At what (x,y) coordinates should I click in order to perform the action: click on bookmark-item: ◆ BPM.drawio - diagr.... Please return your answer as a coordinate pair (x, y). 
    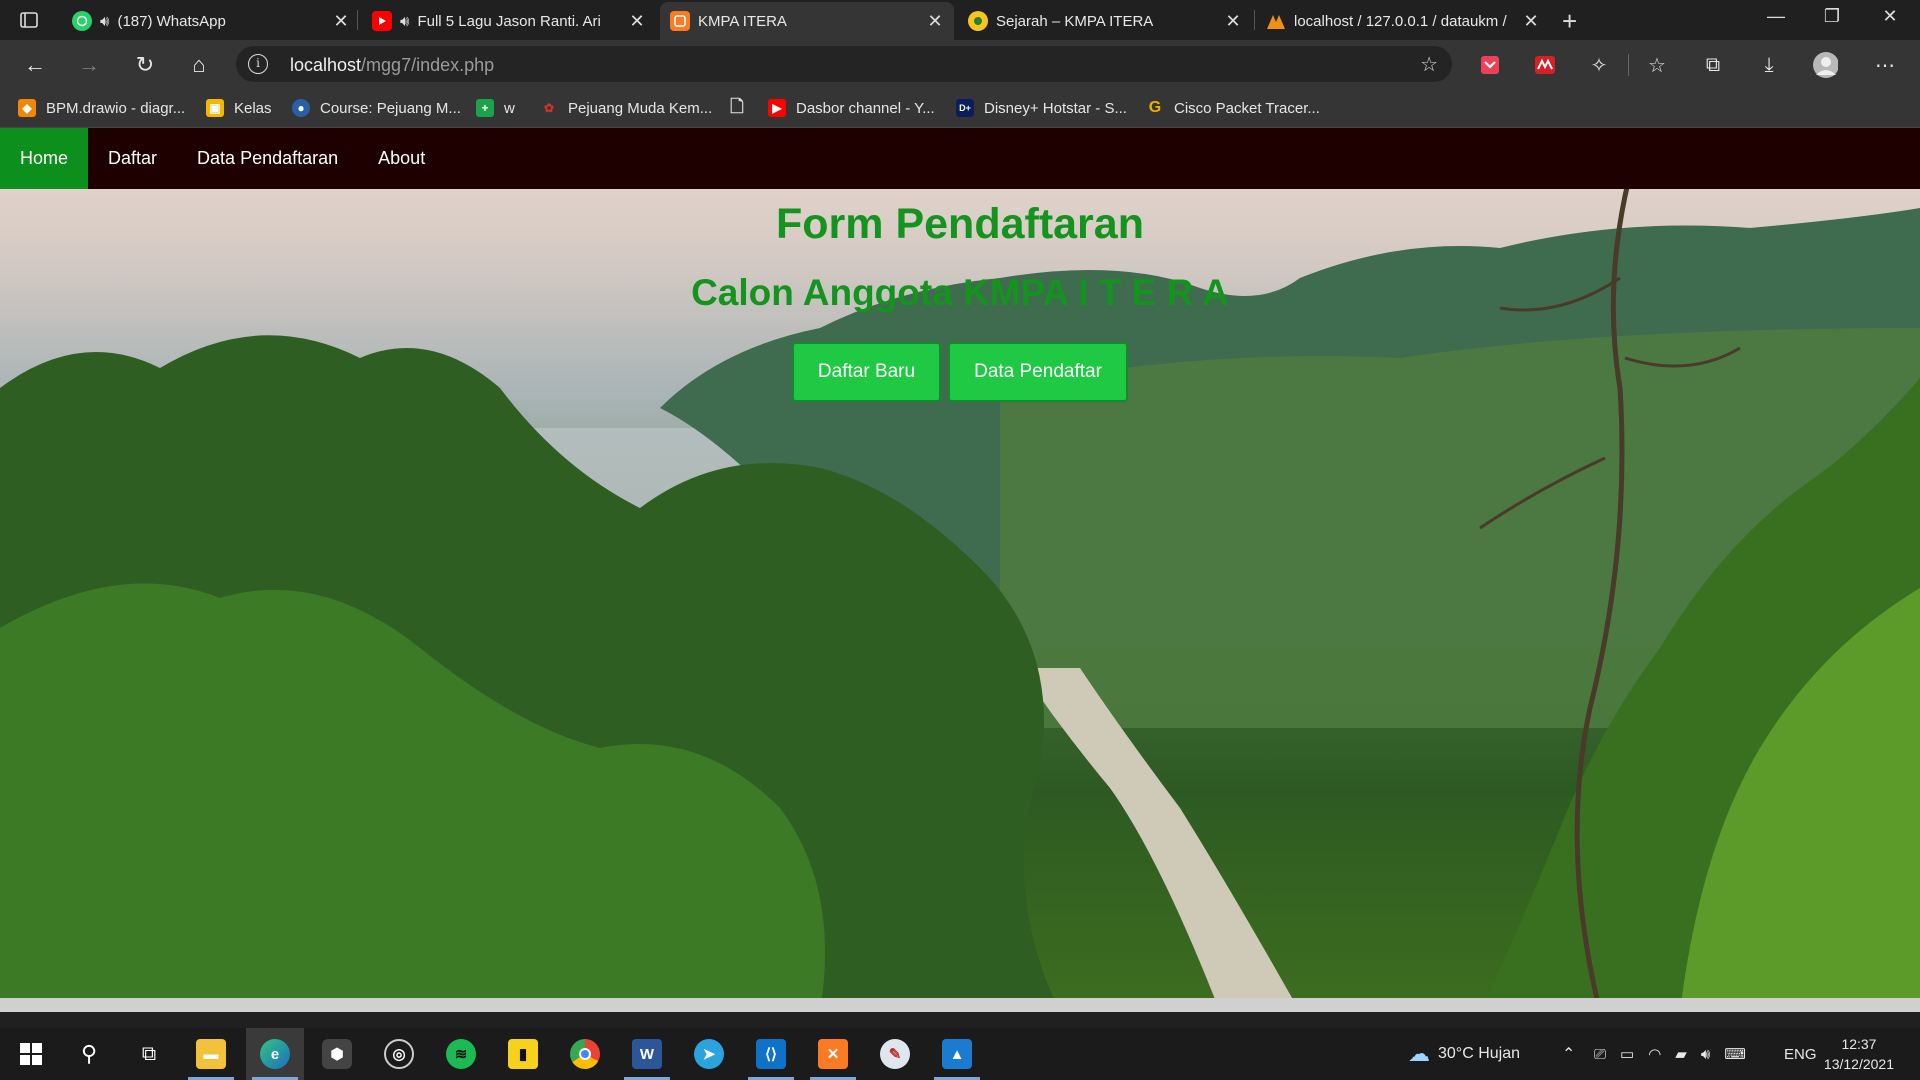
    Looking at the image, I should click on (101, 108).